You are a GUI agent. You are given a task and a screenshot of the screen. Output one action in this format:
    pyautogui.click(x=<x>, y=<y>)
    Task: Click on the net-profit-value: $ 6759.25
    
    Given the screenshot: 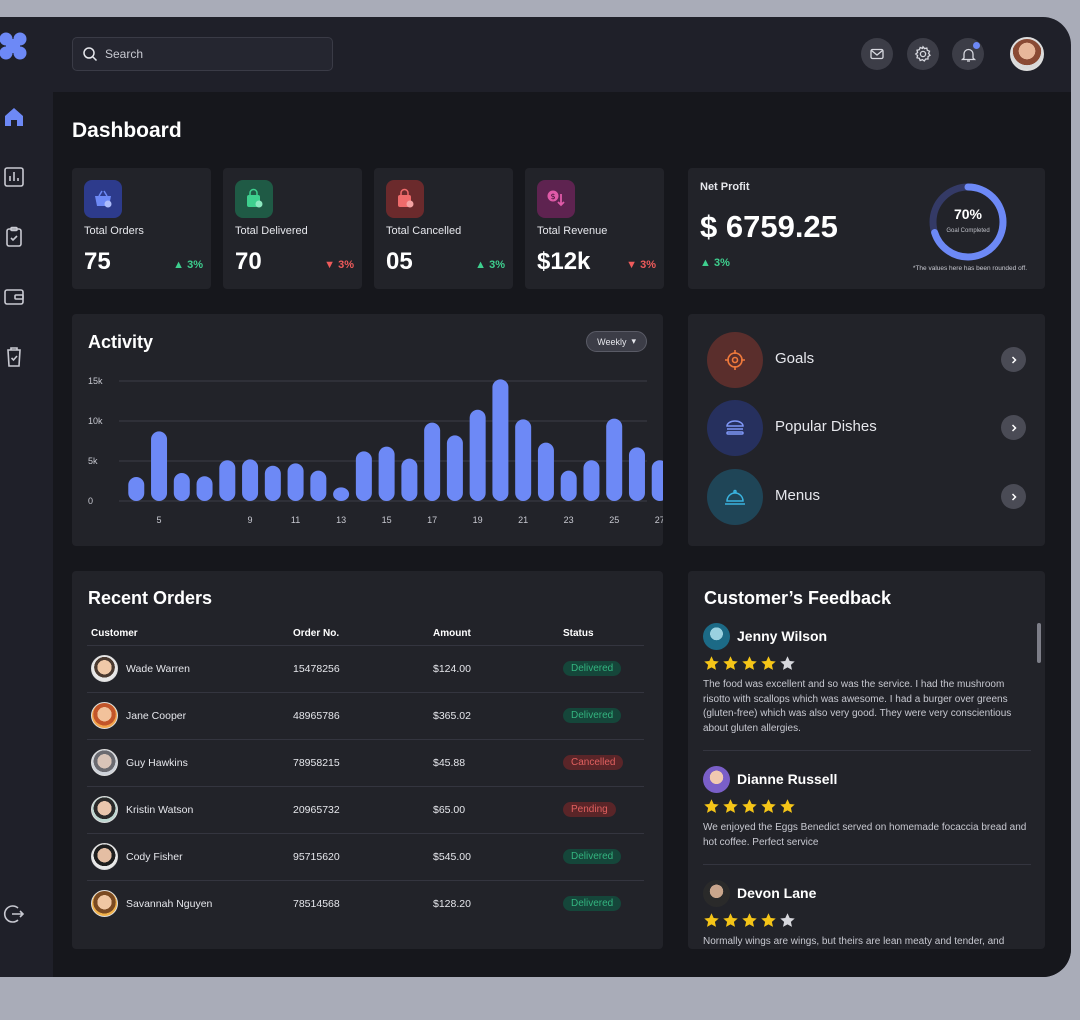 What is the action you would take?
    pyautogui.click(x=769, y=226)
    